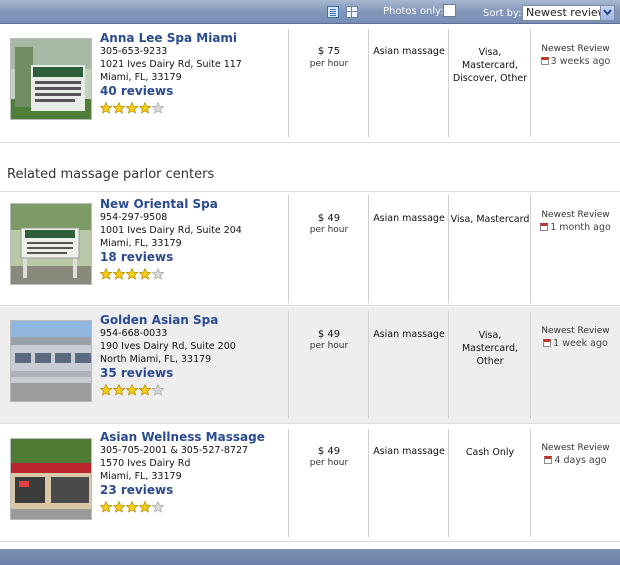 The width and height of the screenshot is (620, 565). What do you see at coordinates (333, 12) in the screenshot?
I see `list-view-icon` at bounding box center [333, 12].